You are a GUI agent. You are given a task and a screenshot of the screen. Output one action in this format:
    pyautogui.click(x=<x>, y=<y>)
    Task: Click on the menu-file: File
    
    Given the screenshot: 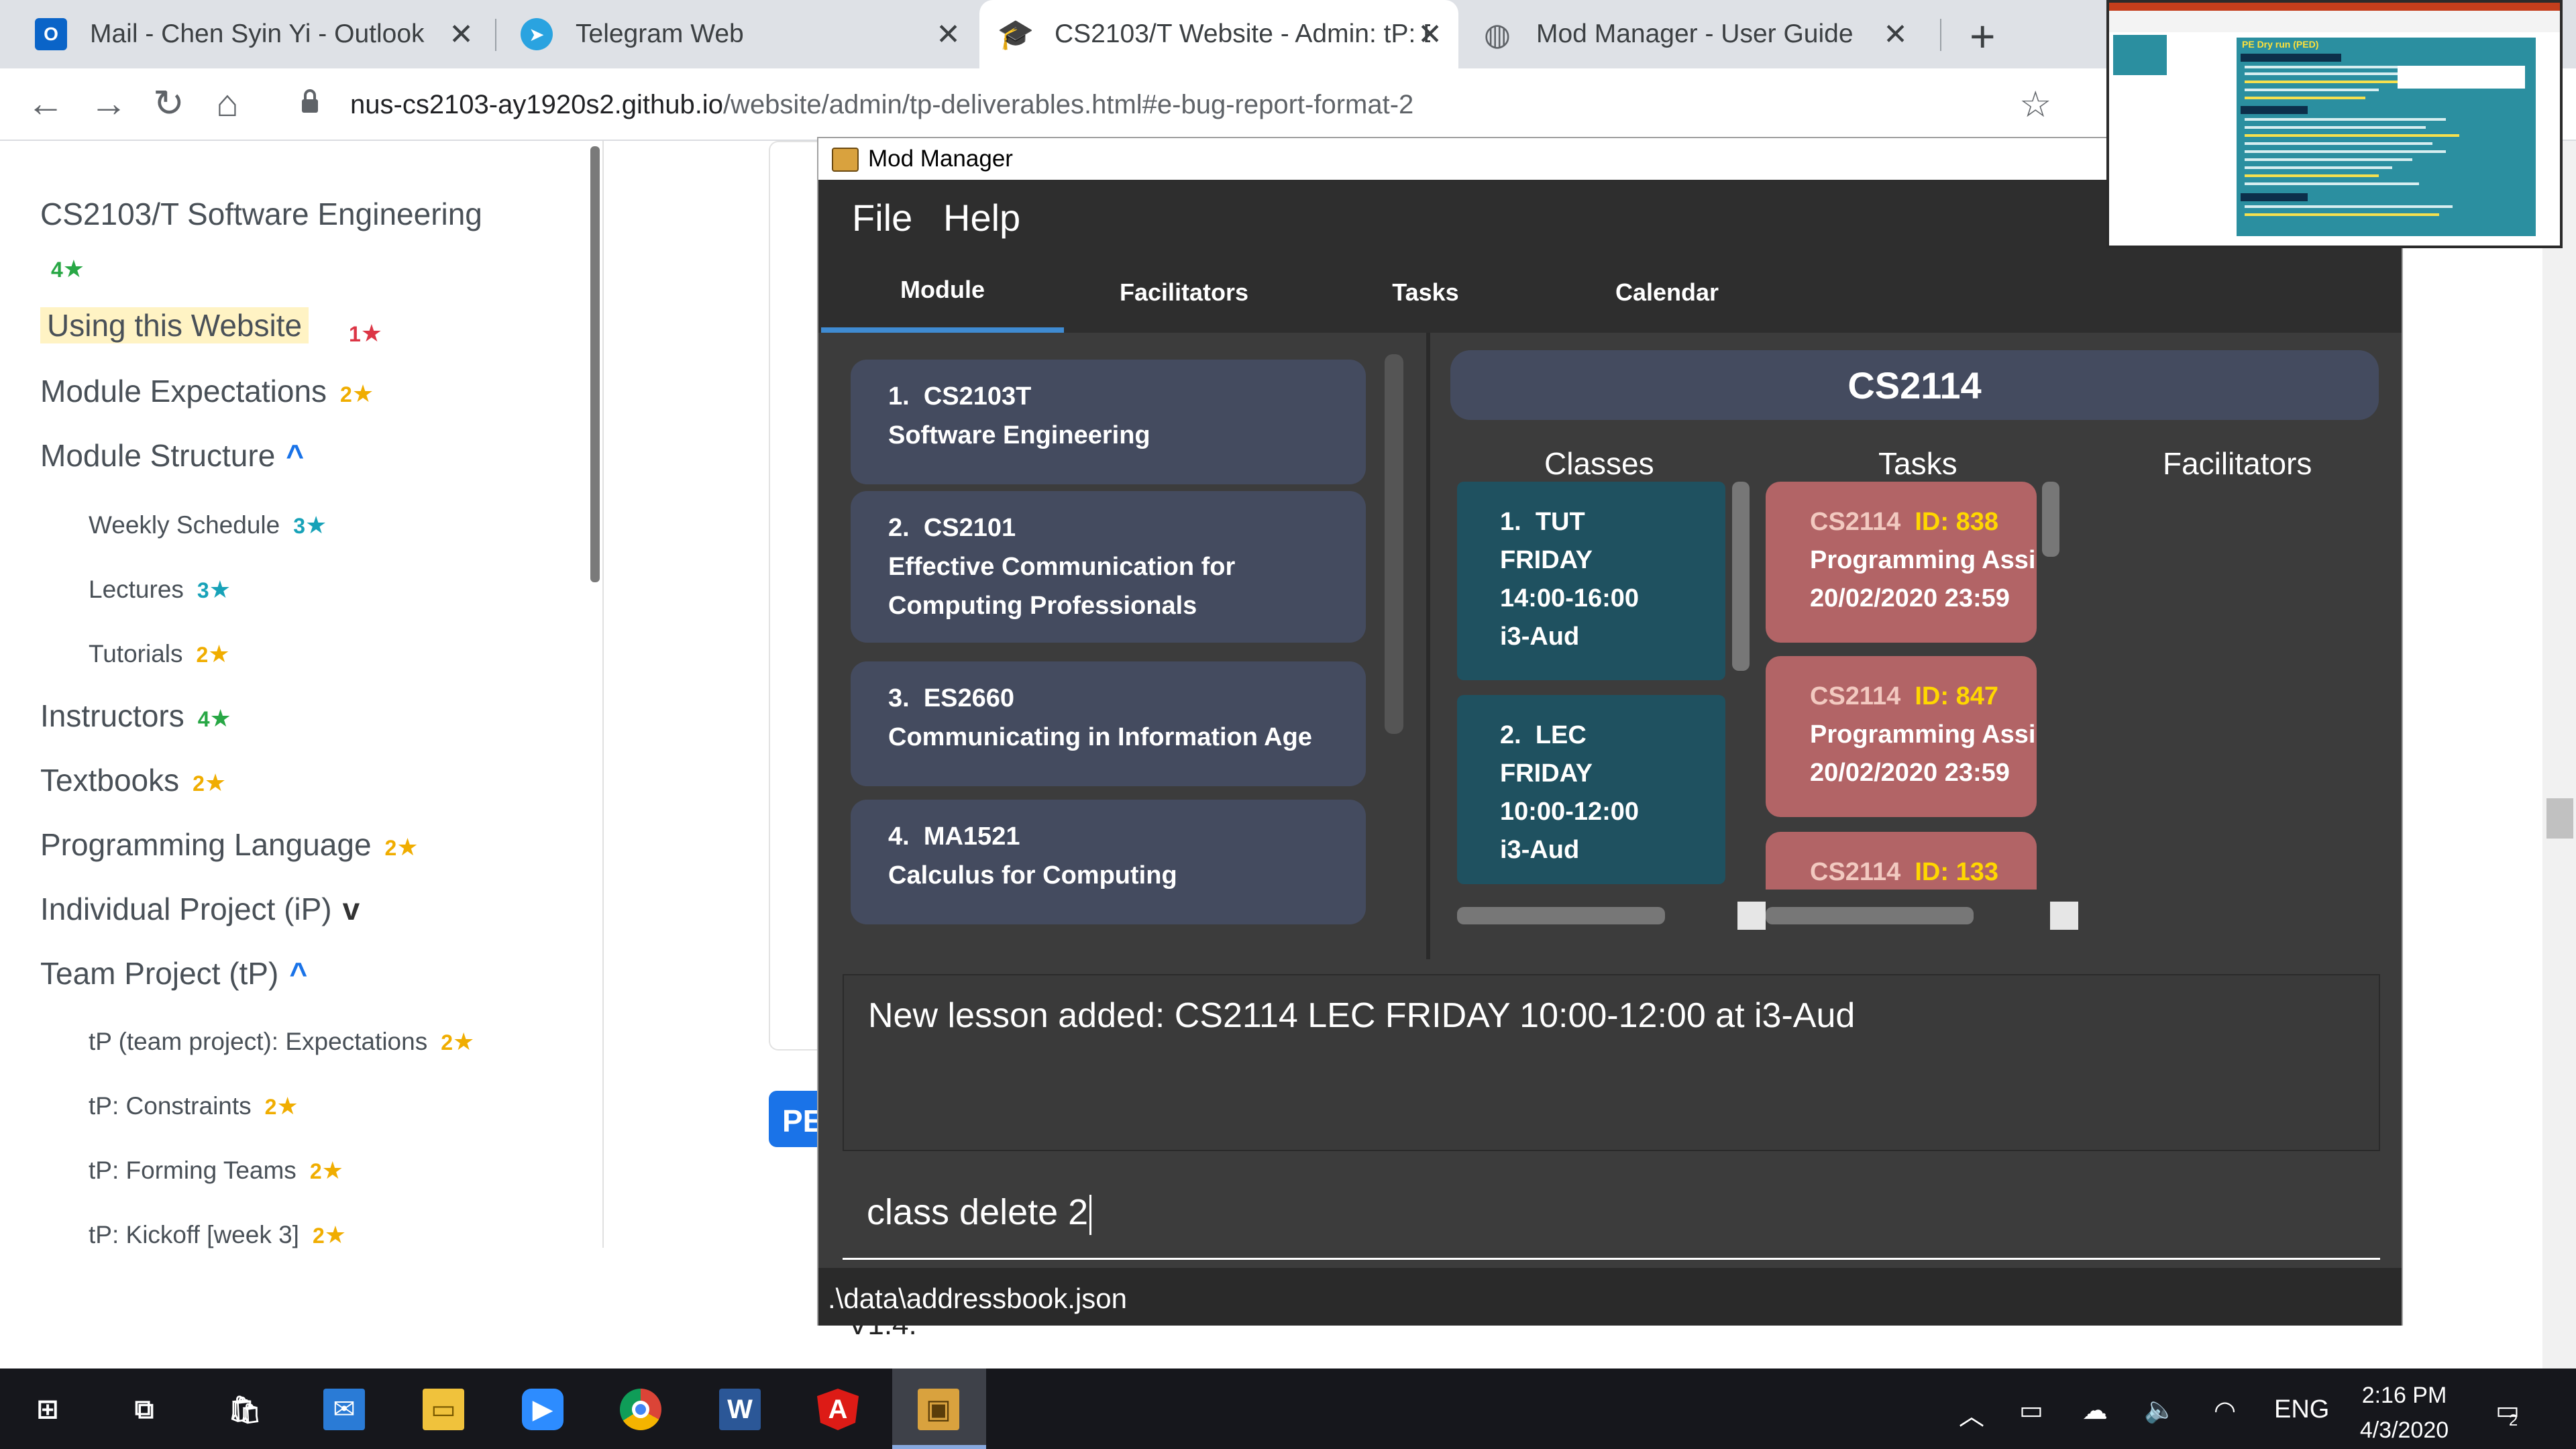 What is the action you would take?
    pyautogui.click(x=882, y=217)
    